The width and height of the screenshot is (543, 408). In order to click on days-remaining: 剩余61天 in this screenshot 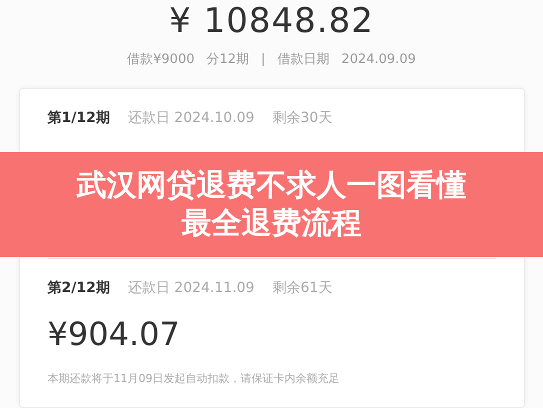, I will do `click(302, 288)`.